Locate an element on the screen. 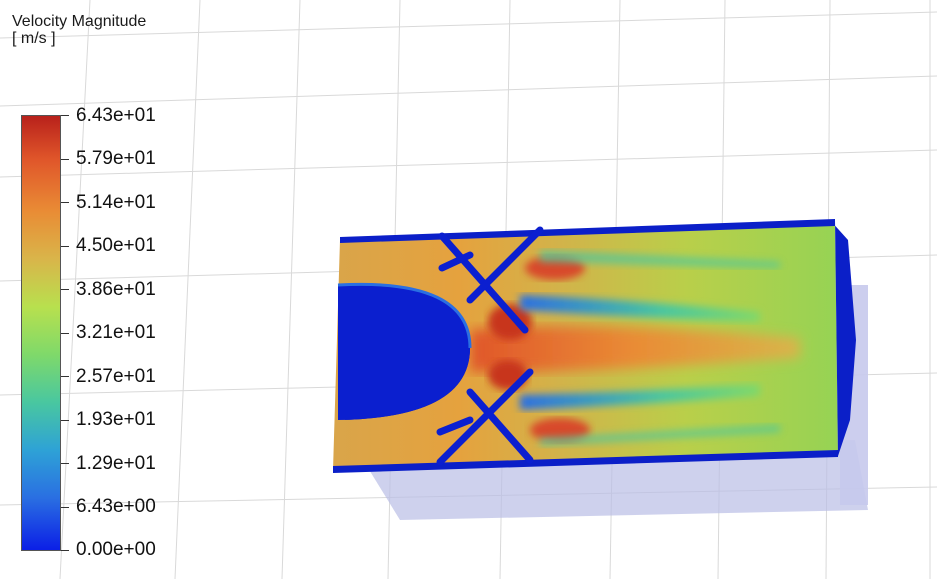 Image resolution: width=937 pixels, height=579 pixels. legend-label: 4.50e+01 is located at coordinates (116, 245).